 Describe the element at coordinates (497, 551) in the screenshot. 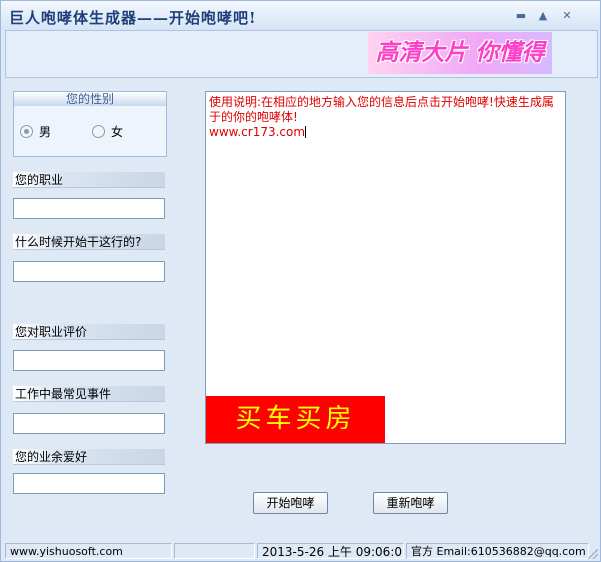

I see `status-email: 官方 Email:610536882@qq.com` at that location.